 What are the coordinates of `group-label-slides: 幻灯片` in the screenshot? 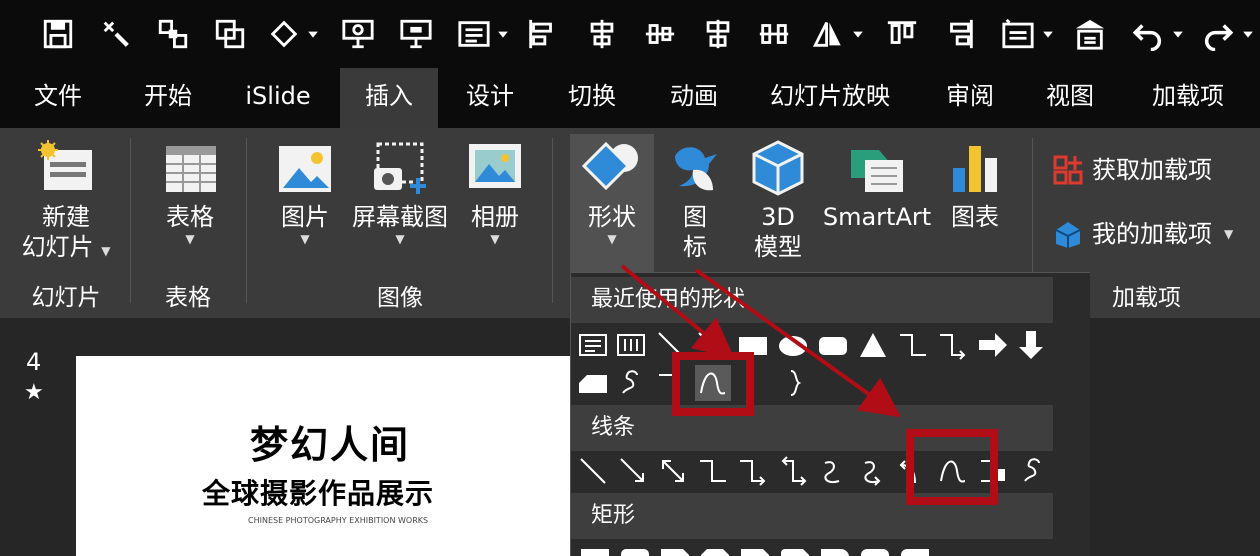 It's located at (66, 298).